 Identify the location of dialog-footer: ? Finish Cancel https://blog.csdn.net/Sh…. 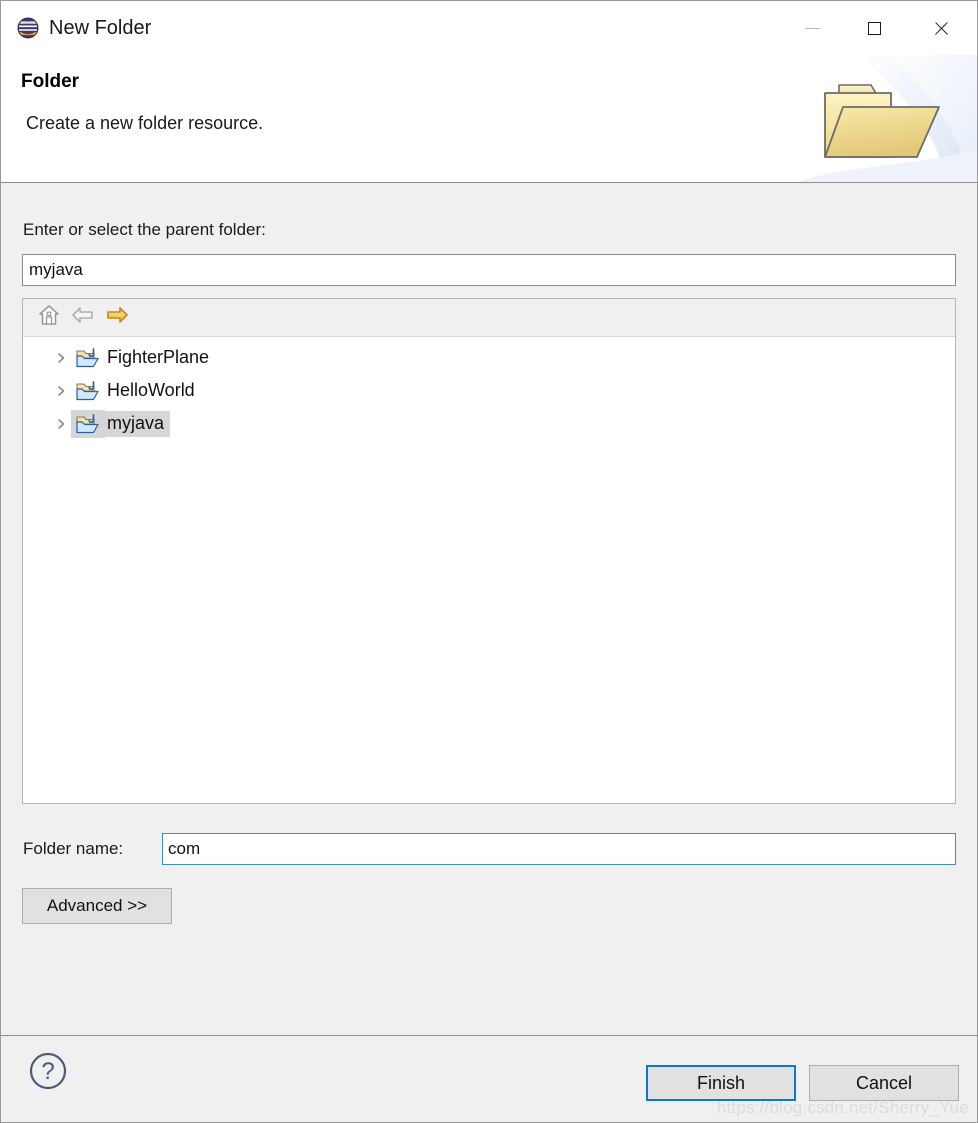
(489, 1078).